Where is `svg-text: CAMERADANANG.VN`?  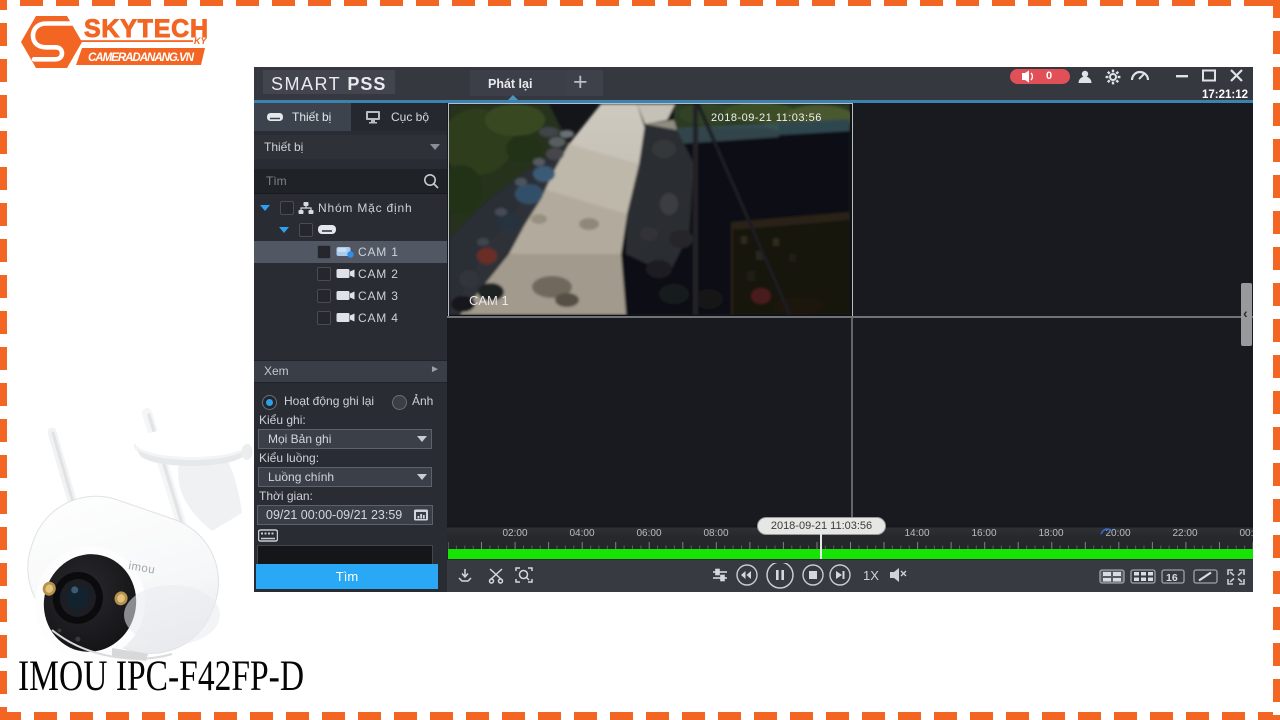
svg-text: CAMERADANANG.VN is located at coordinates (141, 58).